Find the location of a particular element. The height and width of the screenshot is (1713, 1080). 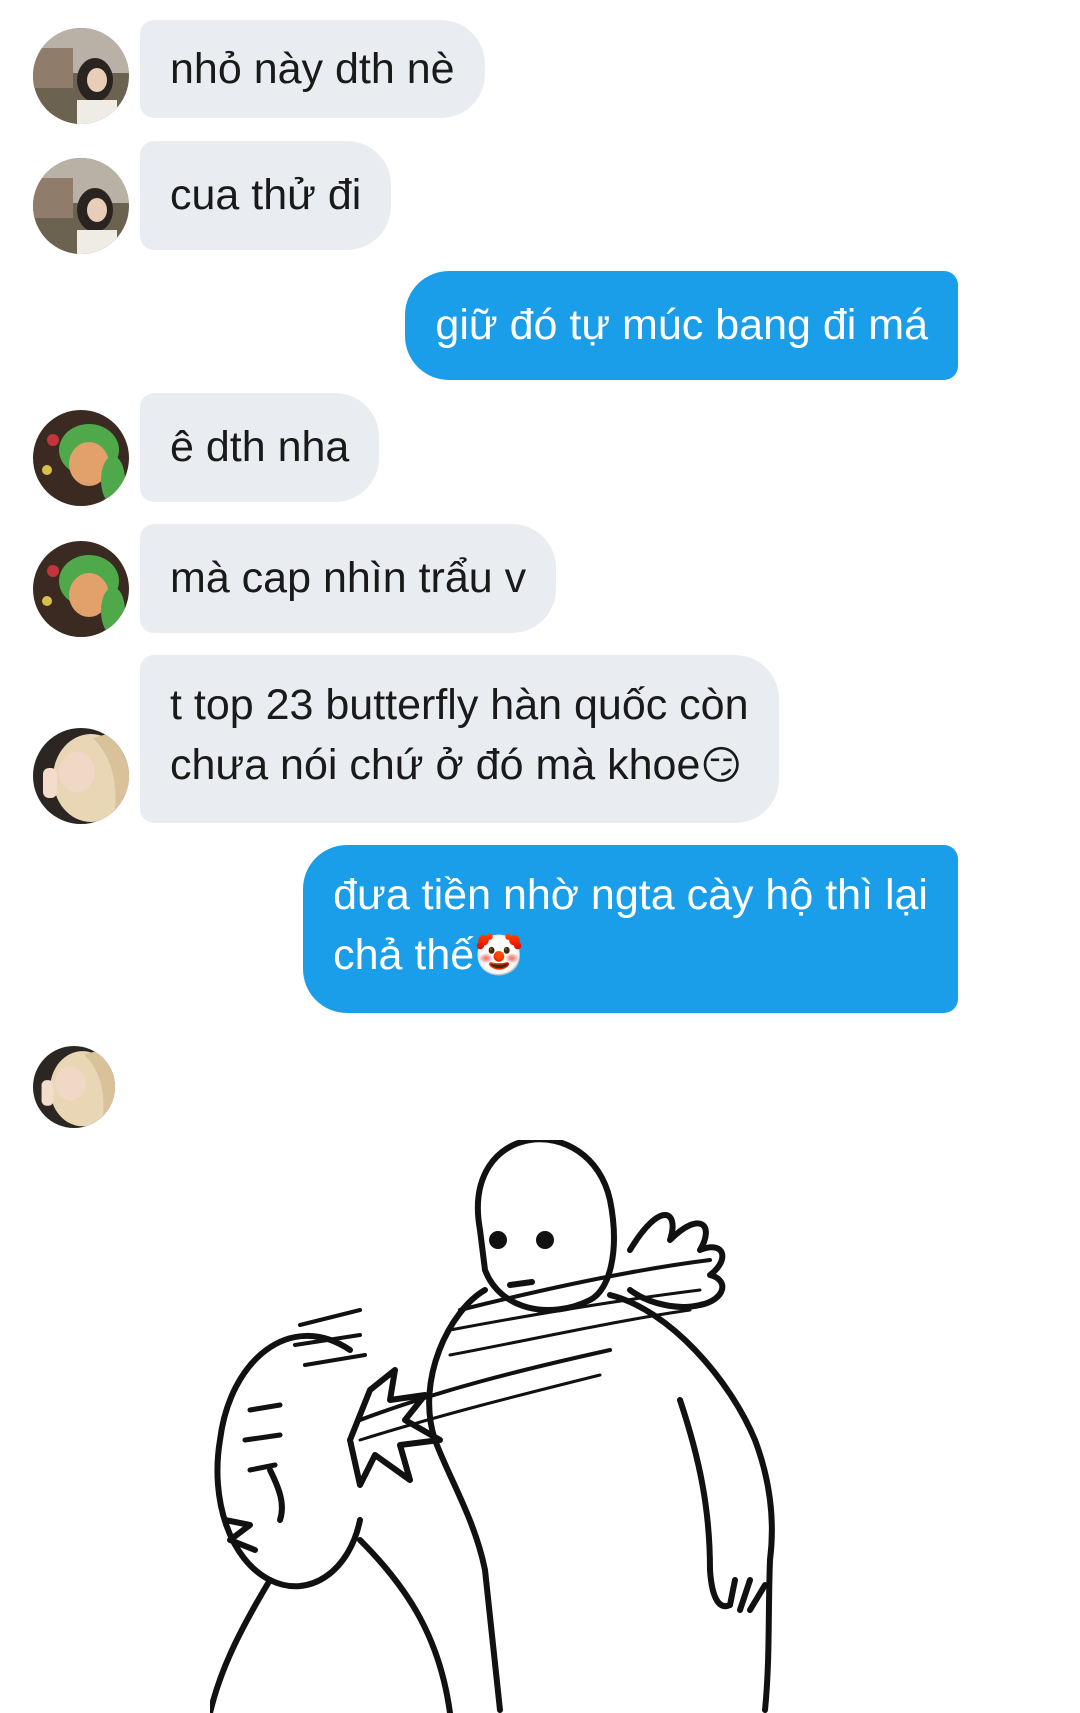

message-text: giữ đó tự múc bang đi má is located at coordinates (681, 325).